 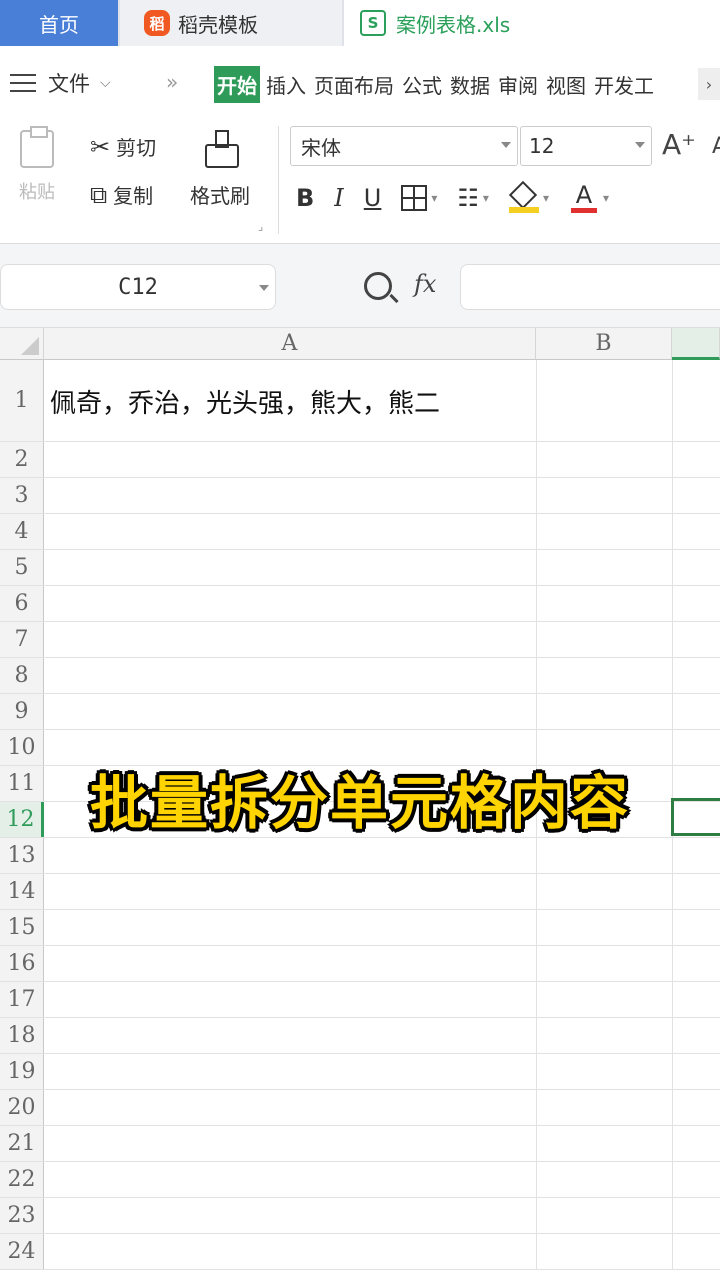 What do you see at coordinates (59, 23) in the screenshot?
I see `tab-home: 首页` at bounding box center [59, 23].